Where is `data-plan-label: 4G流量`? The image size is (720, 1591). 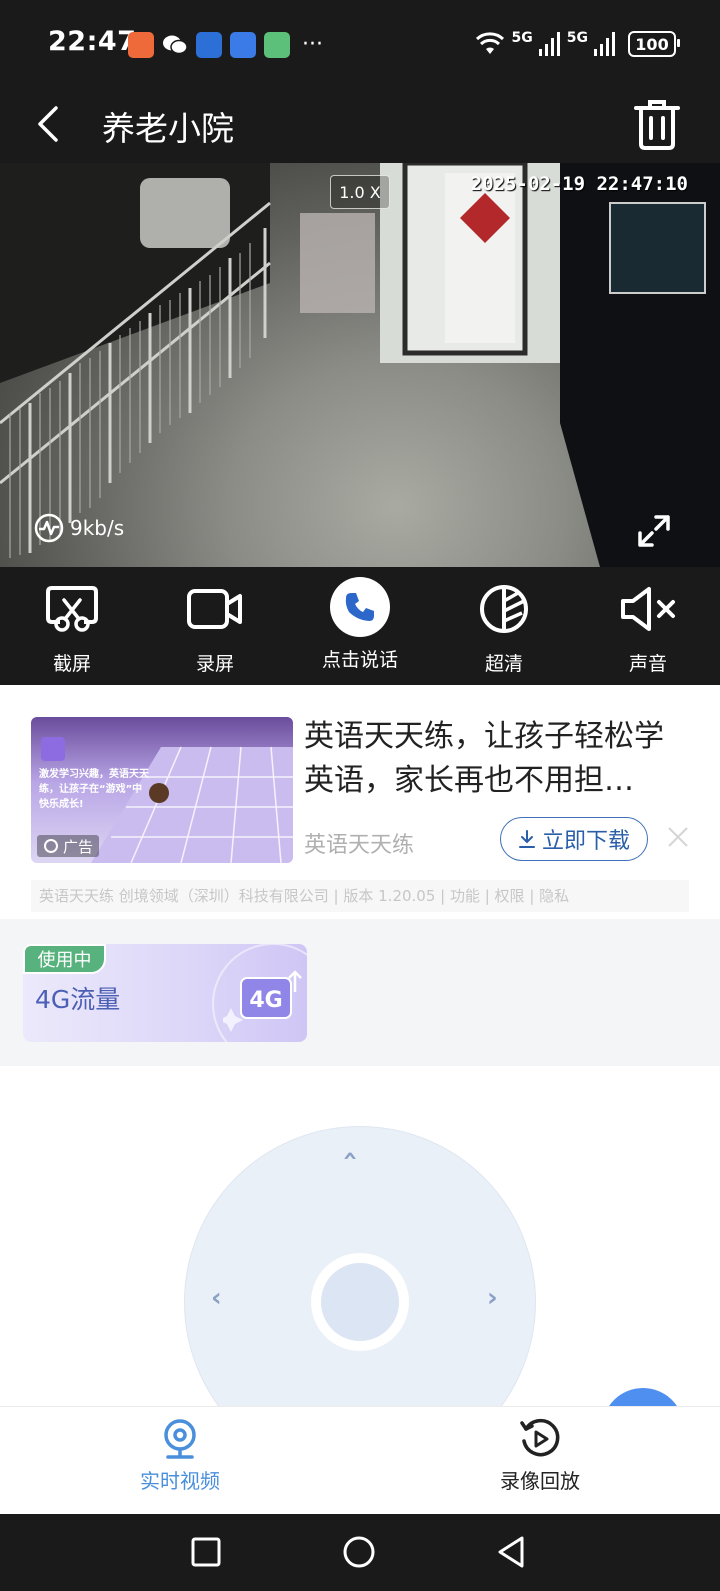 data-plan-label: 4G流量 is located at coordinates (78, 999).